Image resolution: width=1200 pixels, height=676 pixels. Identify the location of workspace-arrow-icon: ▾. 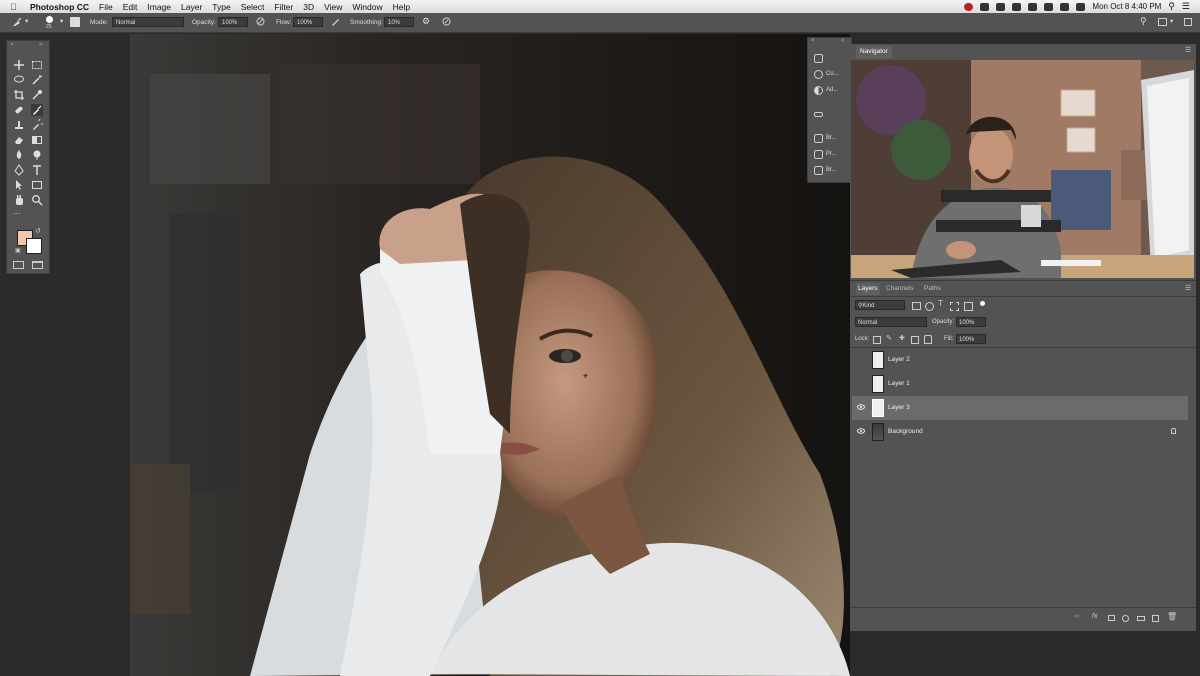
(1171, 21).